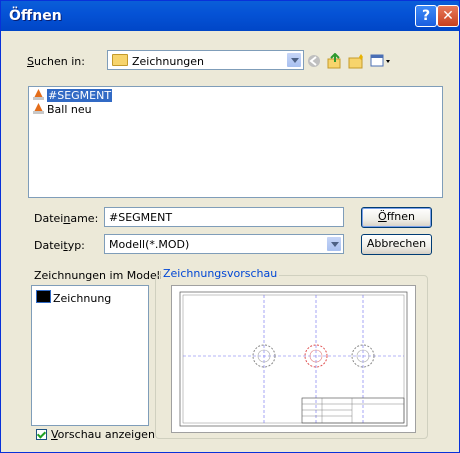 The width and height of the screenshot is (460, 453). What do you see at coordinates (205, 60) in the screenshot?
I see `look-in-dropdown: Zeichnungen` at bounding box center [205, 60].